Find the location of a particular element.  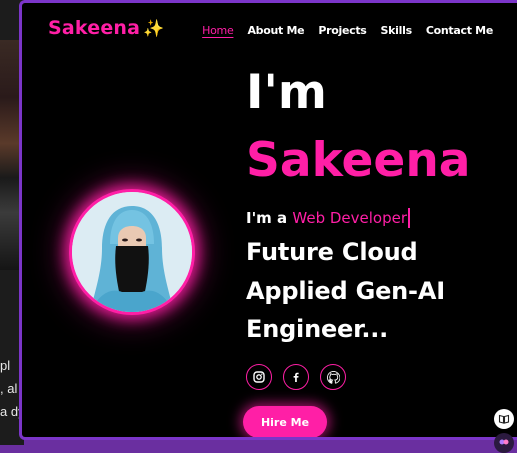

instagram-link is located at coordinates (259, 377).